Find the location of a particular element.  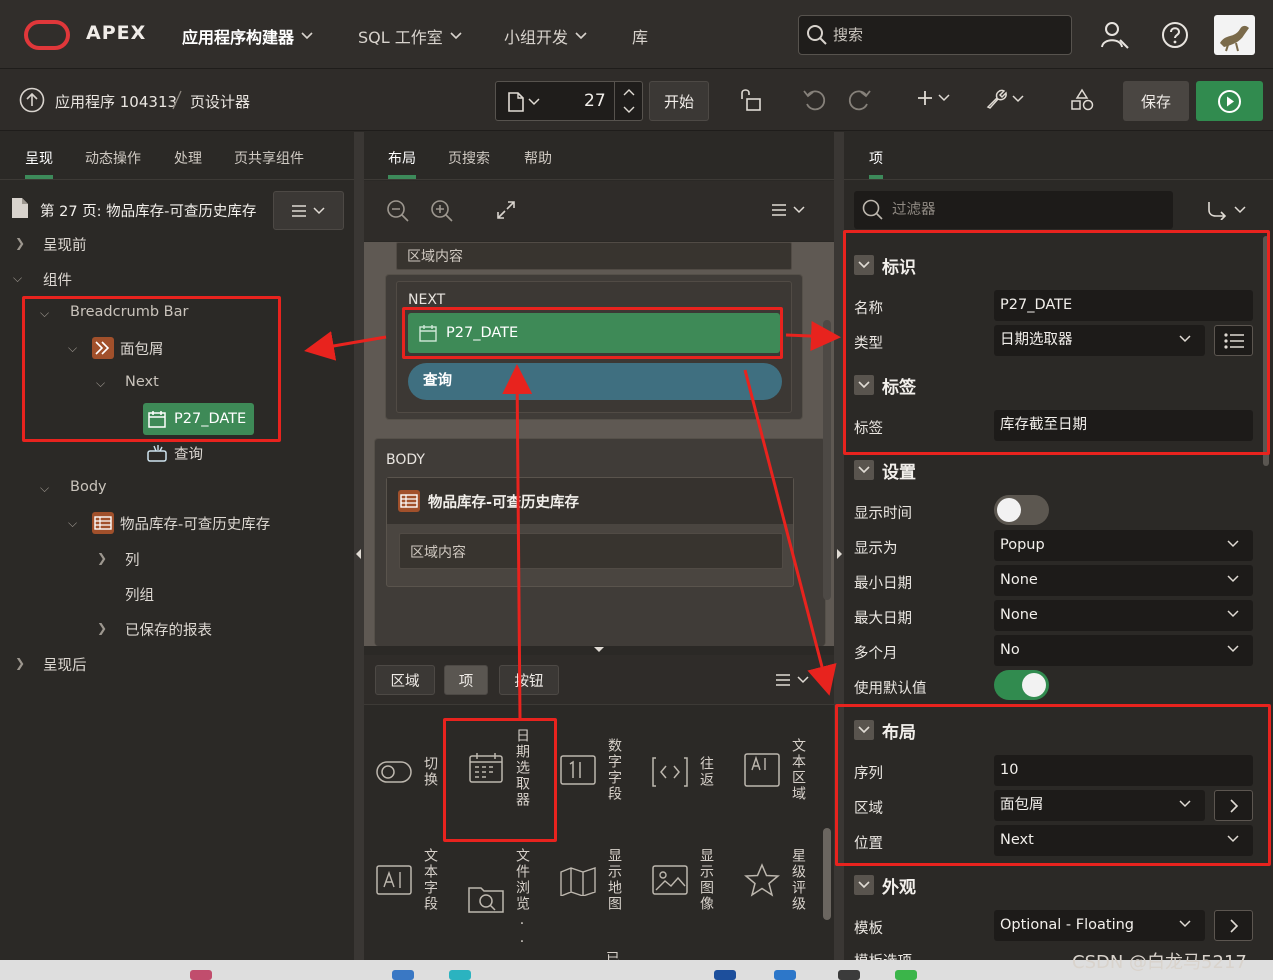

breadcrumb-app-link: 应用程序 104313 is located at coordinates (116, 101).